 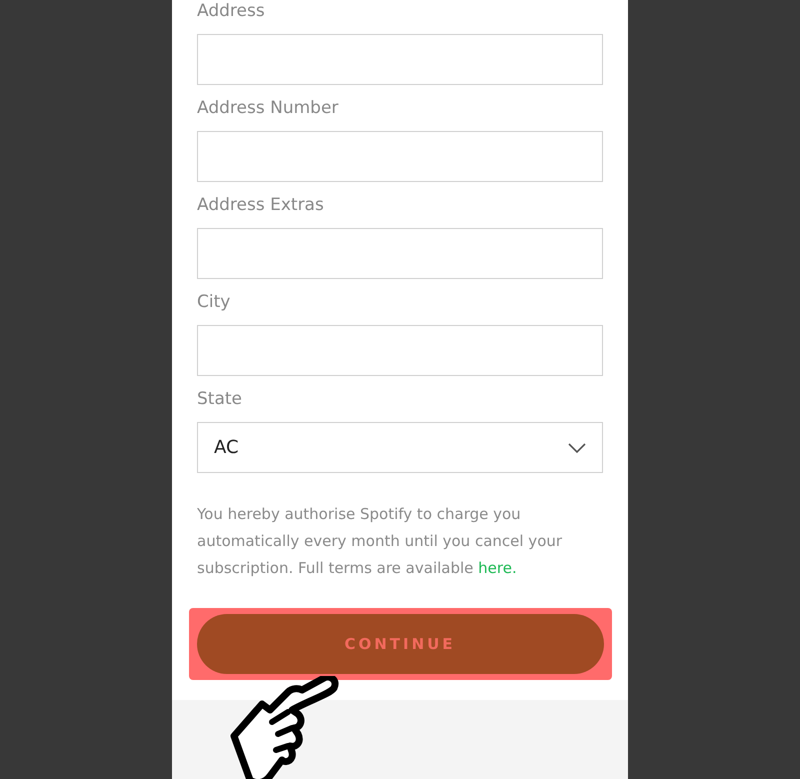 I want to click on state-dropdown: AC, so click(x=400, y=447).